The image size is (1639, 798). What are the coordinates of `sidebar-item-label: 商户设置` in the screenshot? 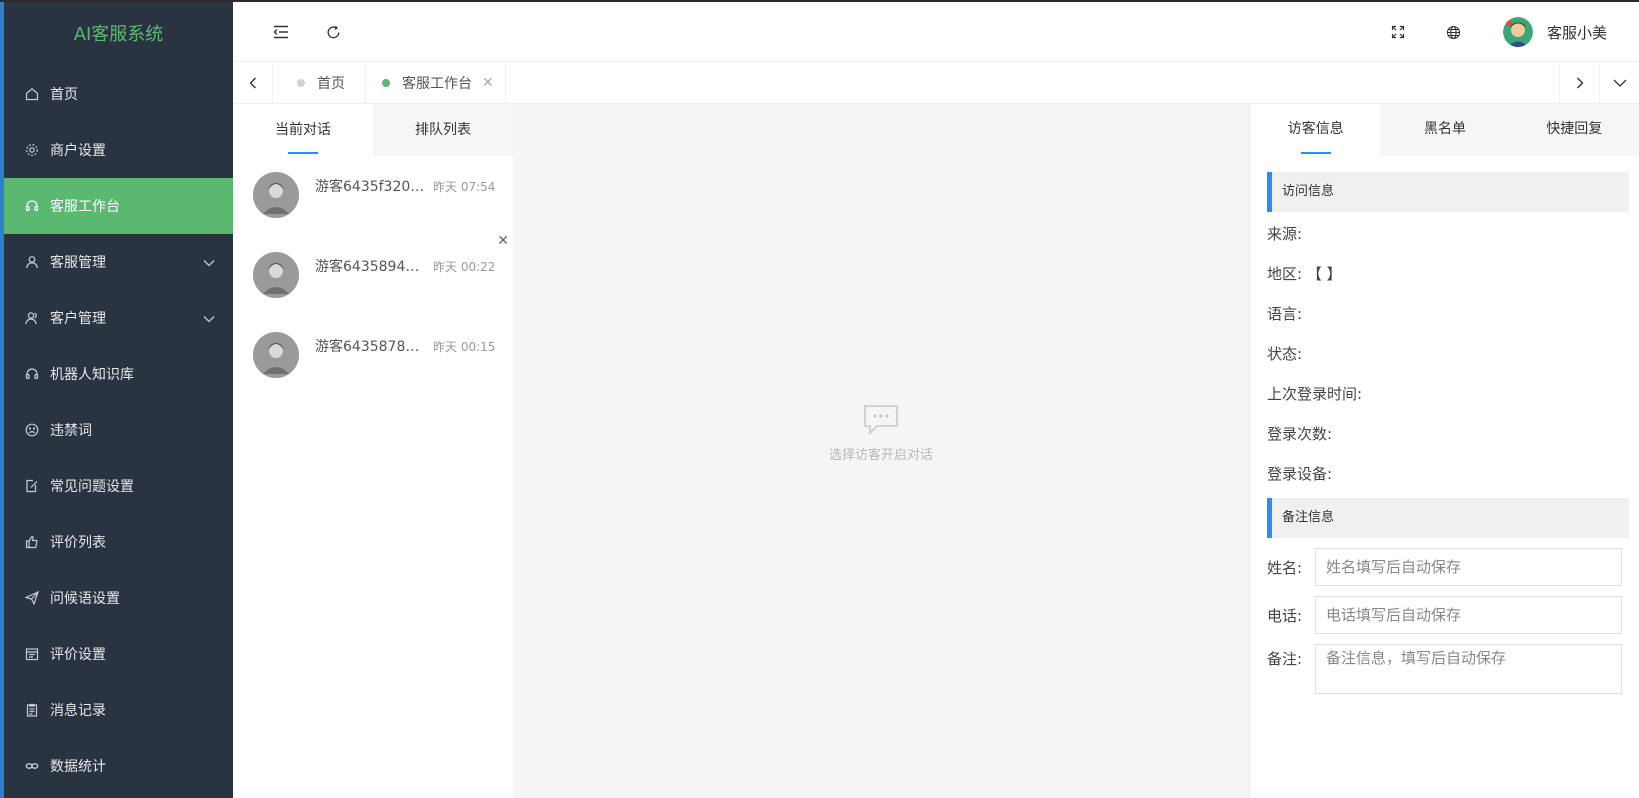 It's located at (78, 151).